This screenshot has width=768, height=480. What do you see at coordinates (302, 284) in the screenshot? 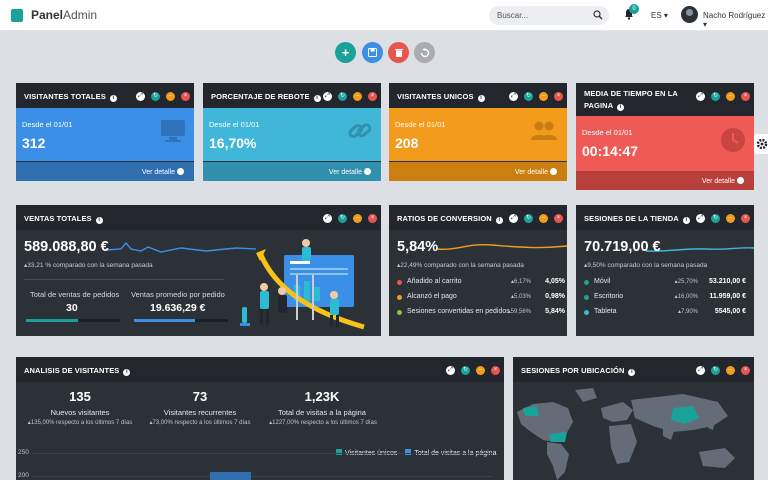
I see `growth-illustration` at bounding box center [302, 284].